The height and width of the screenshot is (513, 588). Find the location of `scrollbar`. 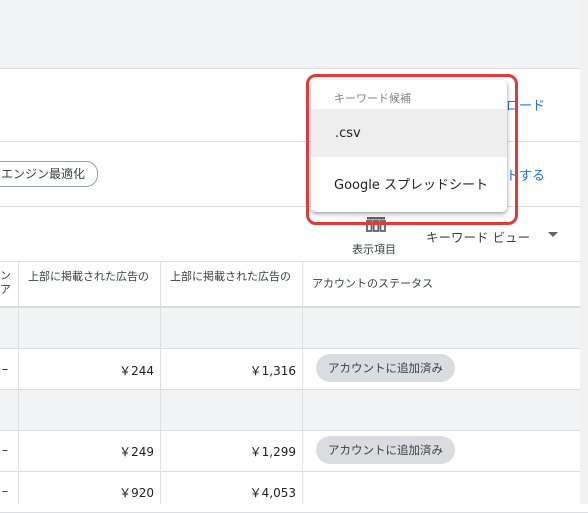

scrollbar is located at coordinates (584, 252).